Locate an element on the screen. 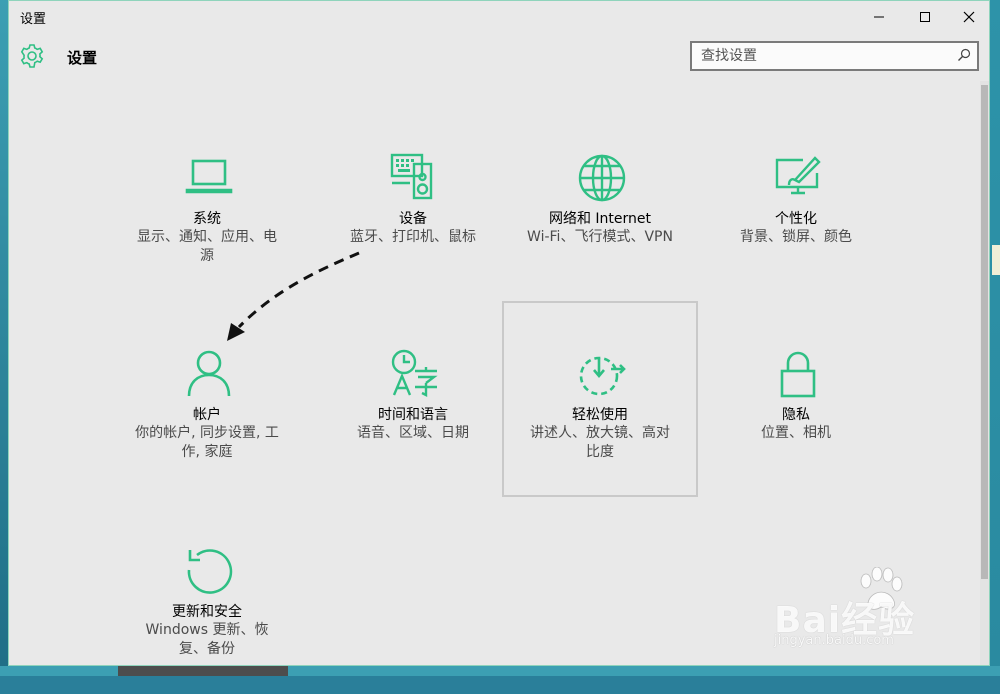 Image resolution: width=1000 pixels, height=694 pixels. person-icon is located at coordinates (209, 373).